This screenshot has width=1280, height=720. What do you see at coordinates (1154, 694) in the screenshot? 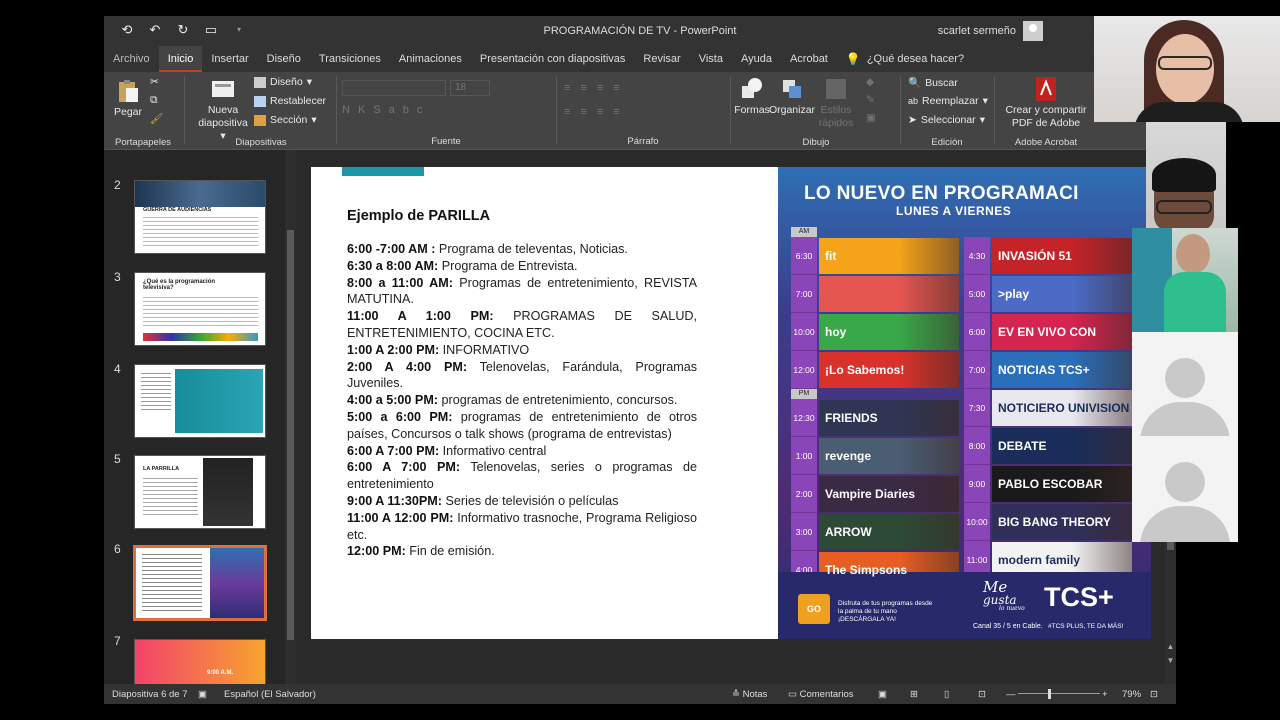
I see `fit-to-window-icon: ⊡` at bounding box center [1154, 694].